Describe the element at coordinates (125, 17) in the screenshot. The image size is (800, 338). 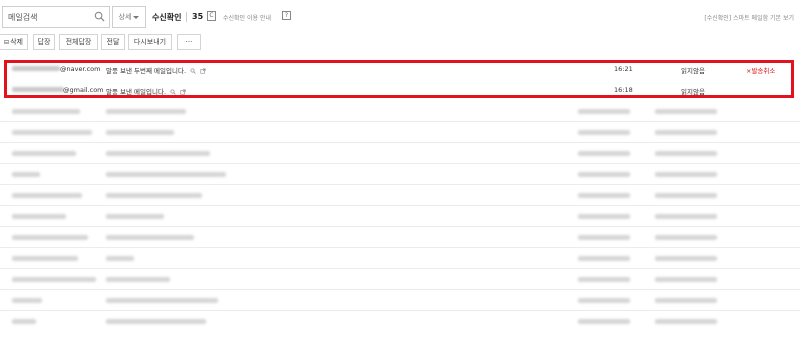
I see `detail-label: 상세` at that location.